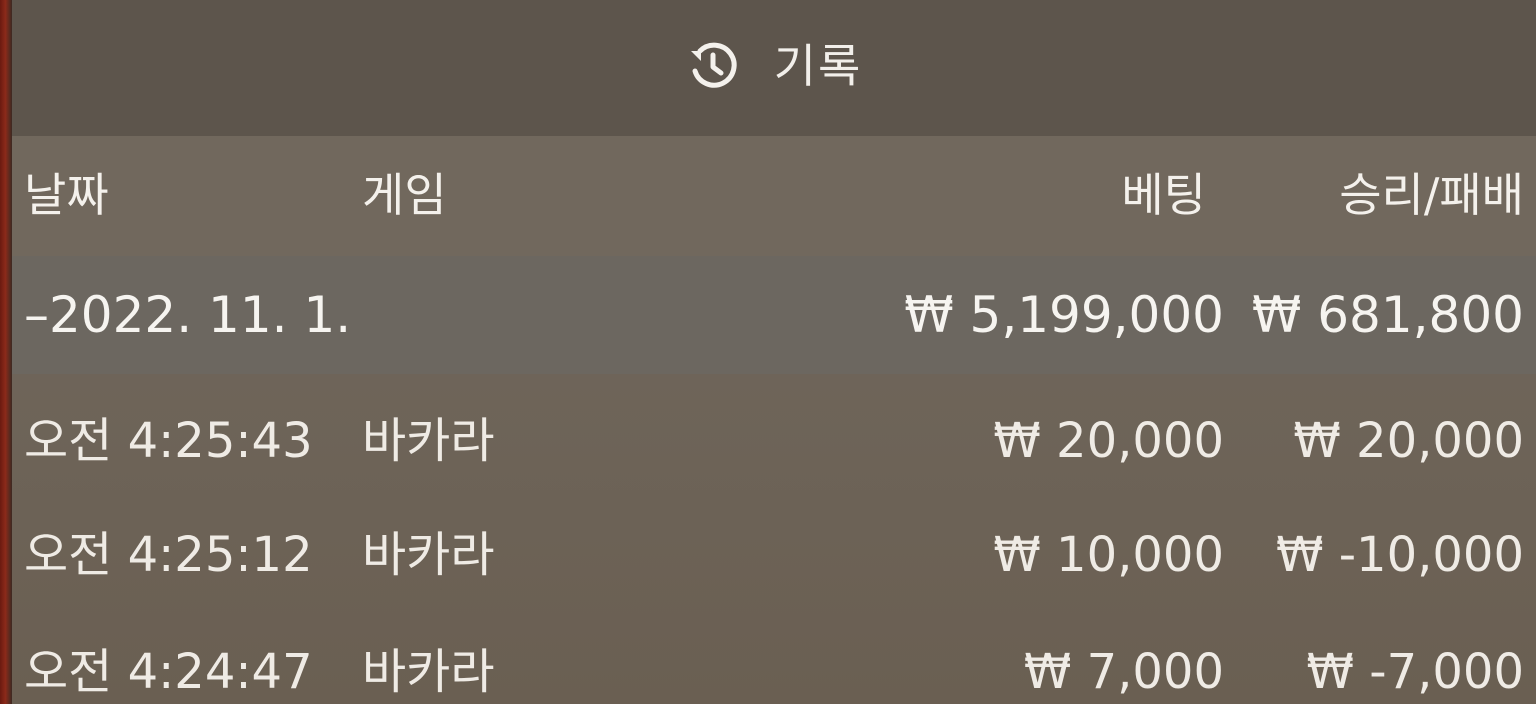 The image size is (1536, 704). What do you see at coordinates (1123, 672) in the screenshot?
I see `row-3-bet: ₩ 7,000` at bounding box center [1123, 672].